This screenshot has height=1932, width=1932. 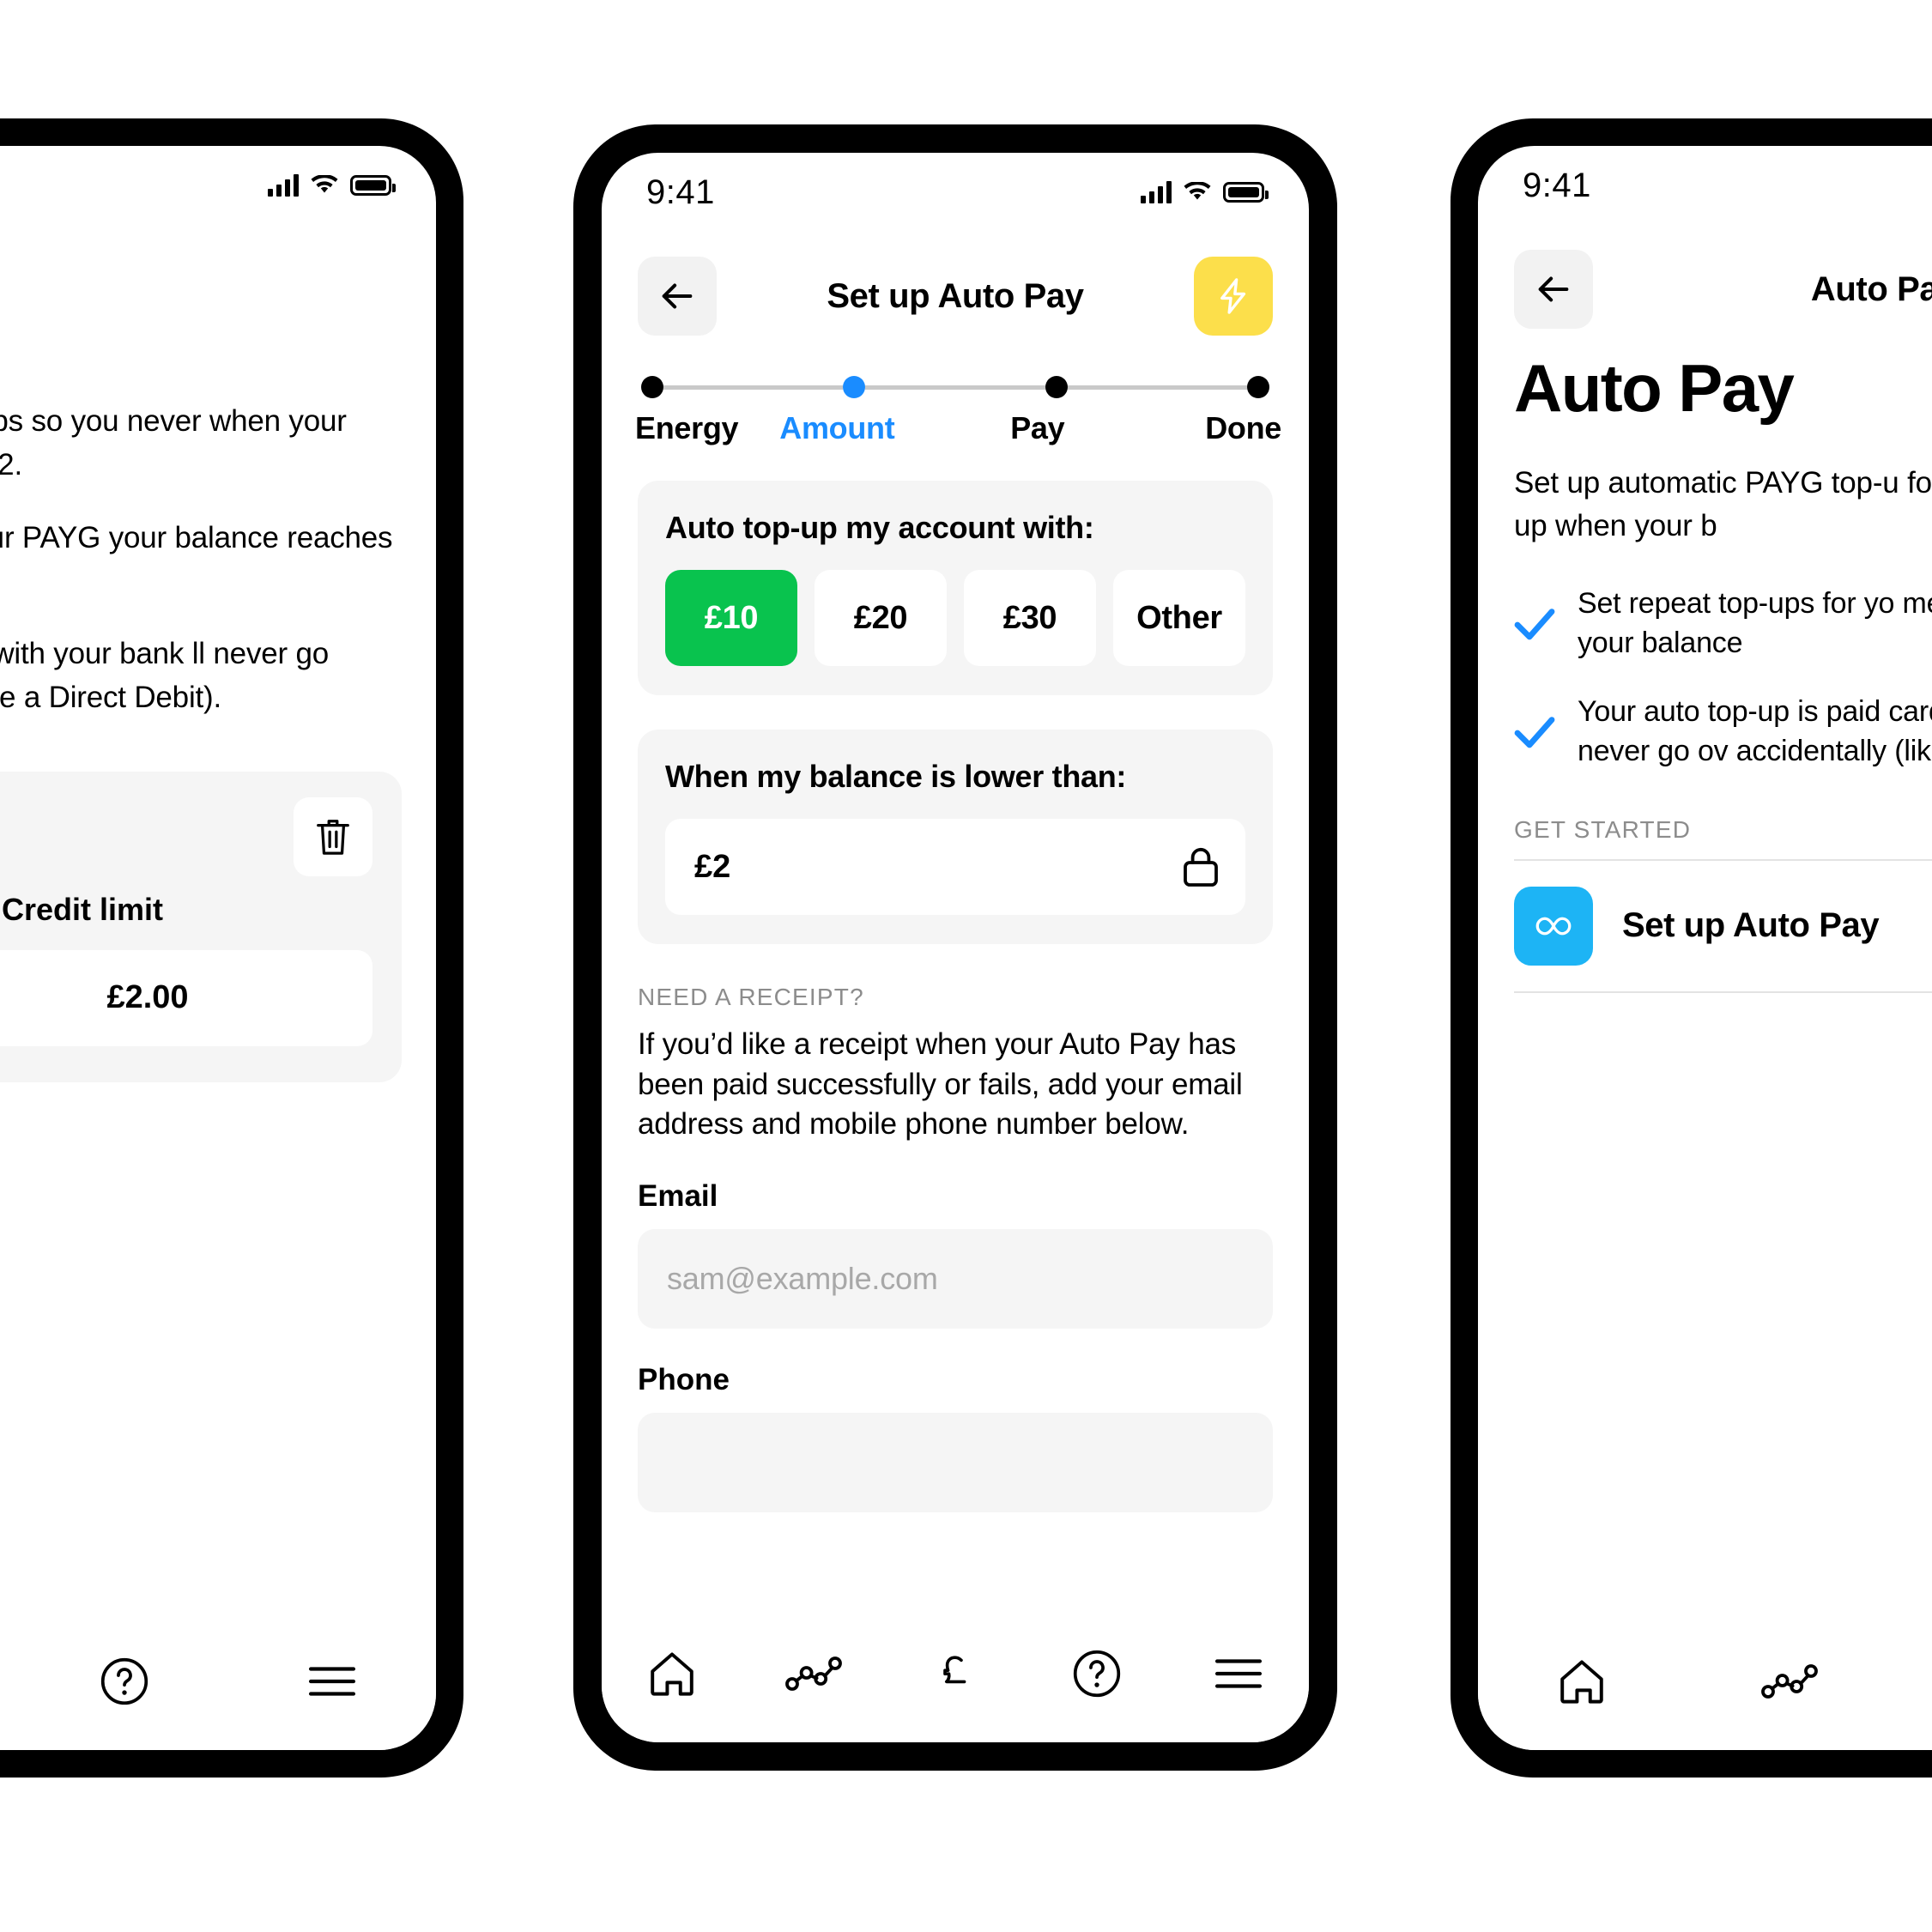 What do you see at coordinates (731, 618) in the screenshot?
I see `amount-option-10: £10` at bounding box center [731, 618].